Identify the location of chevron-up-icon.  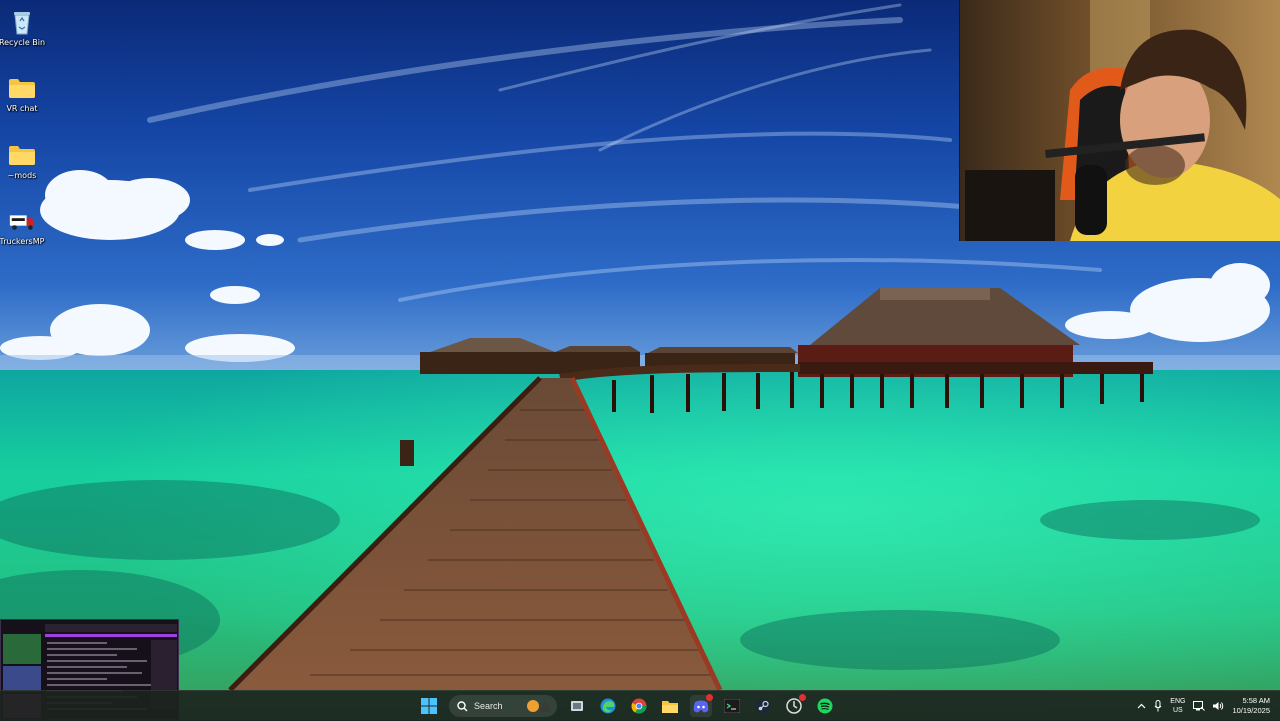
(1141, 706).